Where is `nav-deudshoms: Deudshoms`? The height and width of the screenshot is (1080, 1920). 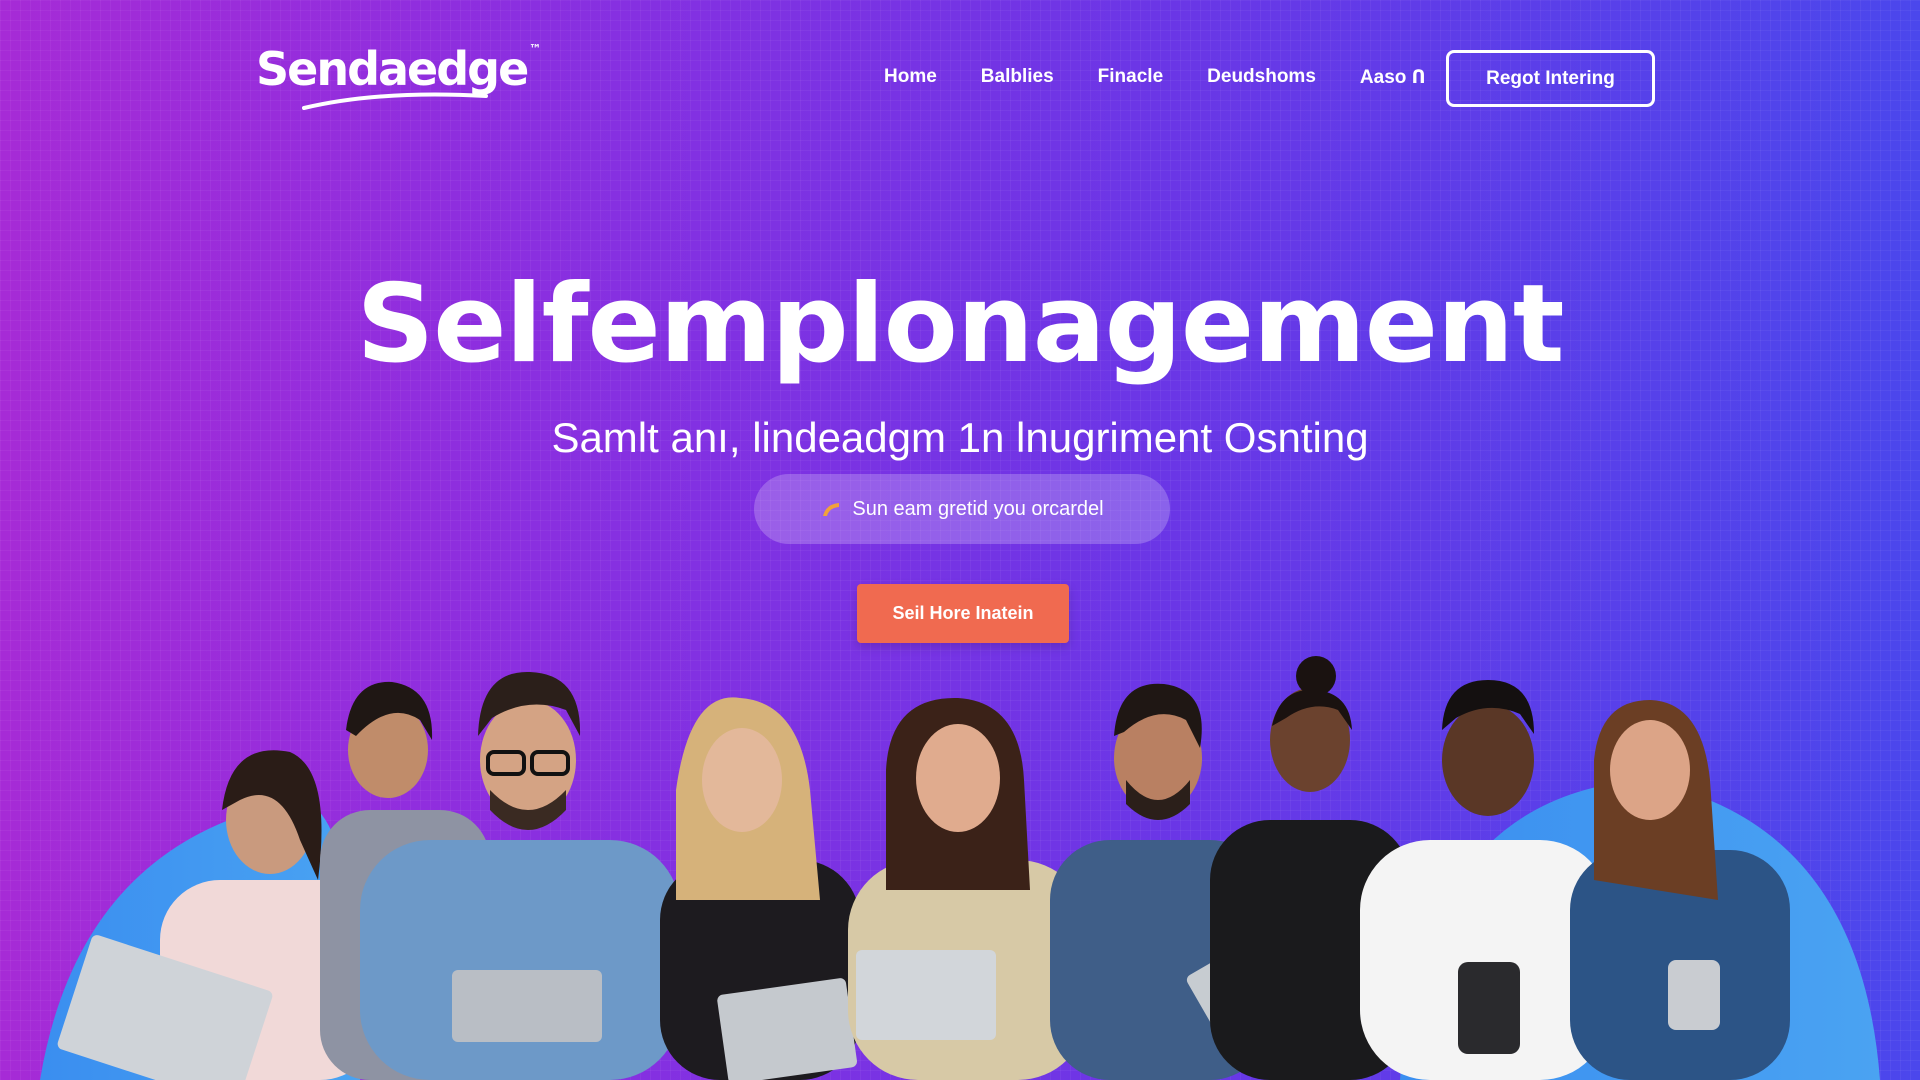
nav-deudshoms: Deudshoms is located at coordinates (1261, 77).